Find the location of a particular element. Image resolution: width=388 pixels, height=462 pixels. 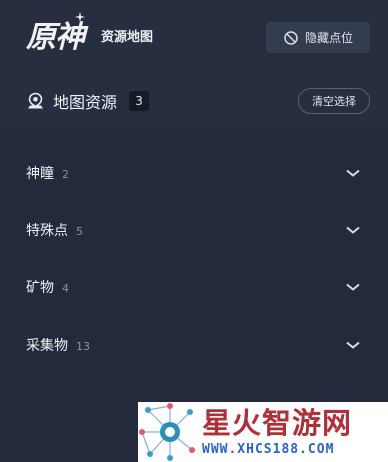

category-item-ores: 矿物 4 is located at coordinates (194, 287).